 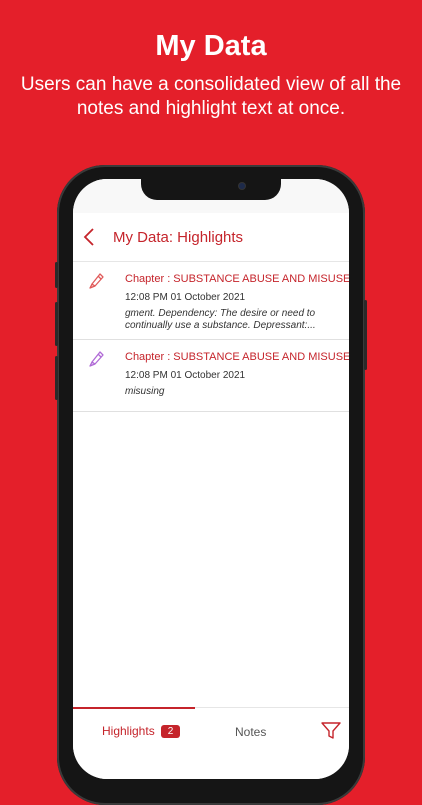 I want to click on tab-highlights: Highlights 2, so click(x=141, y=731).